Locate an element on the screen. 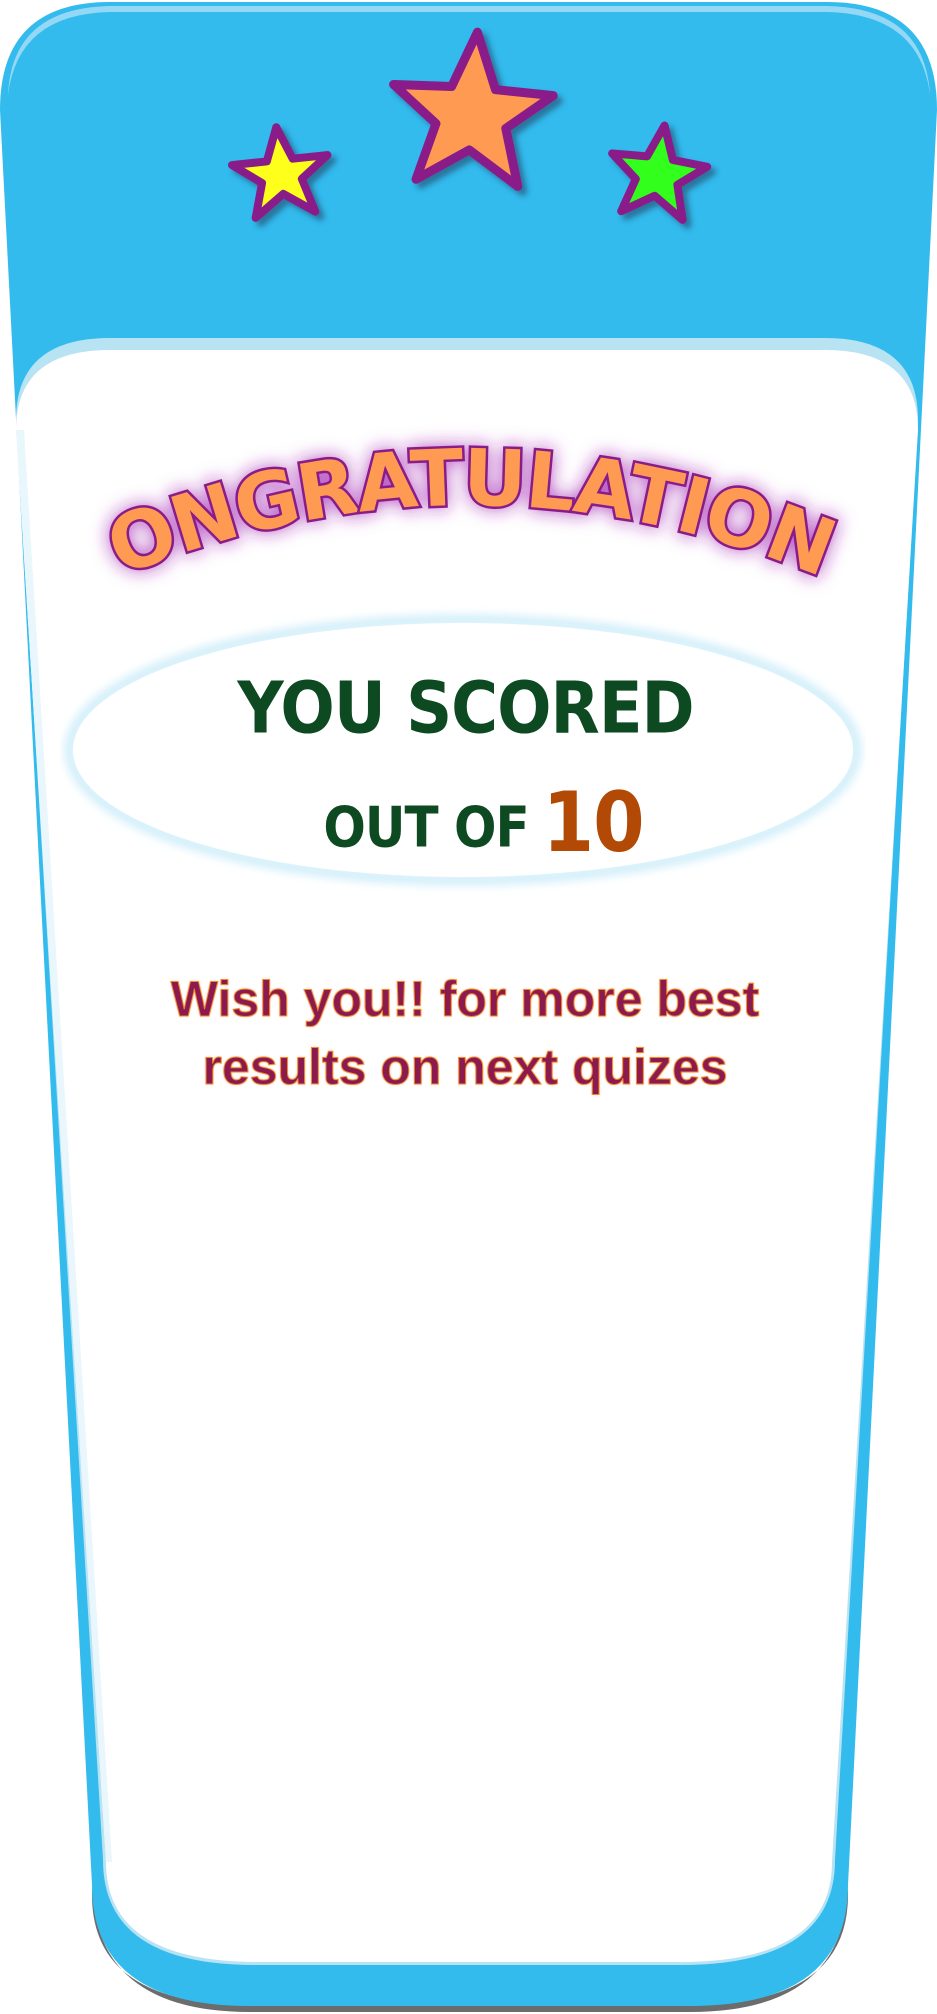  score-total-line: OUT OF 10 is located at coordinates (476, 823).